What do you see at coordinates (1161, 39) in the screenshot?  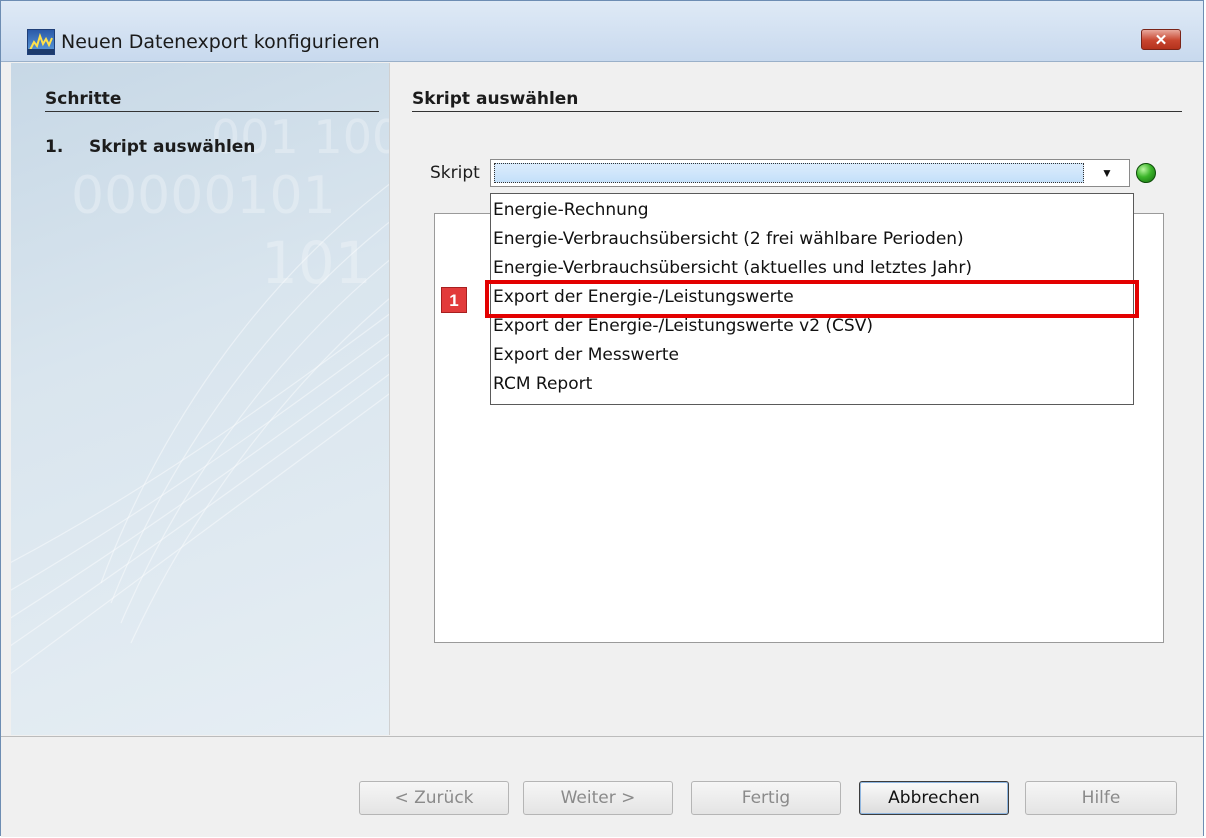 I see `close-button: ✕` at bounding box center [1161, 39].